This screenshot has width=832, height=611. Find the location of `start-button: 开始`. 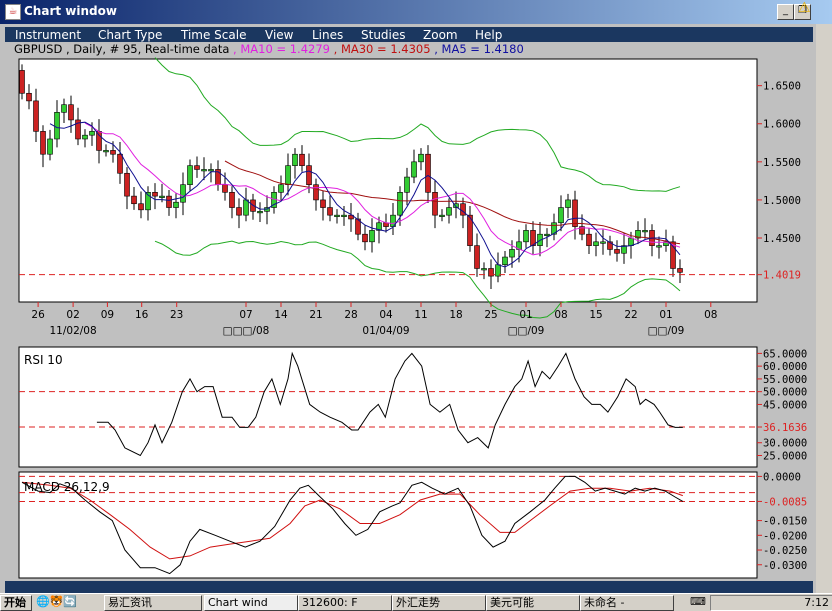

start-button: 开始 is located at coordinates (16, 603).